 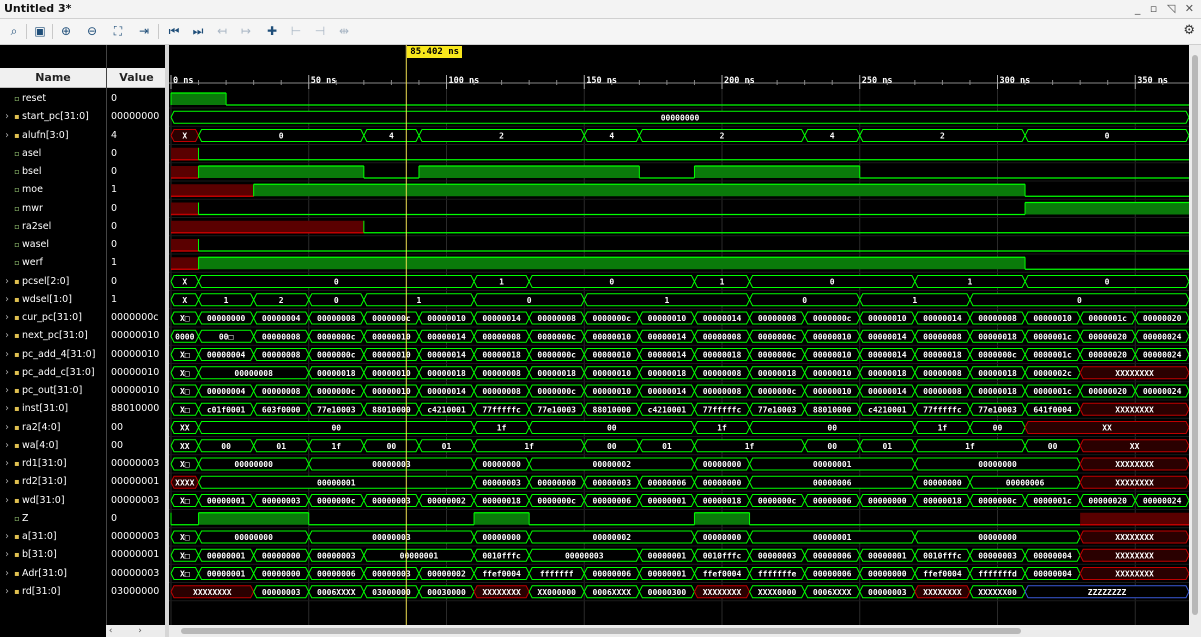 I want to click on bus-value-label: 0000000c, so click(x=556, y=391).